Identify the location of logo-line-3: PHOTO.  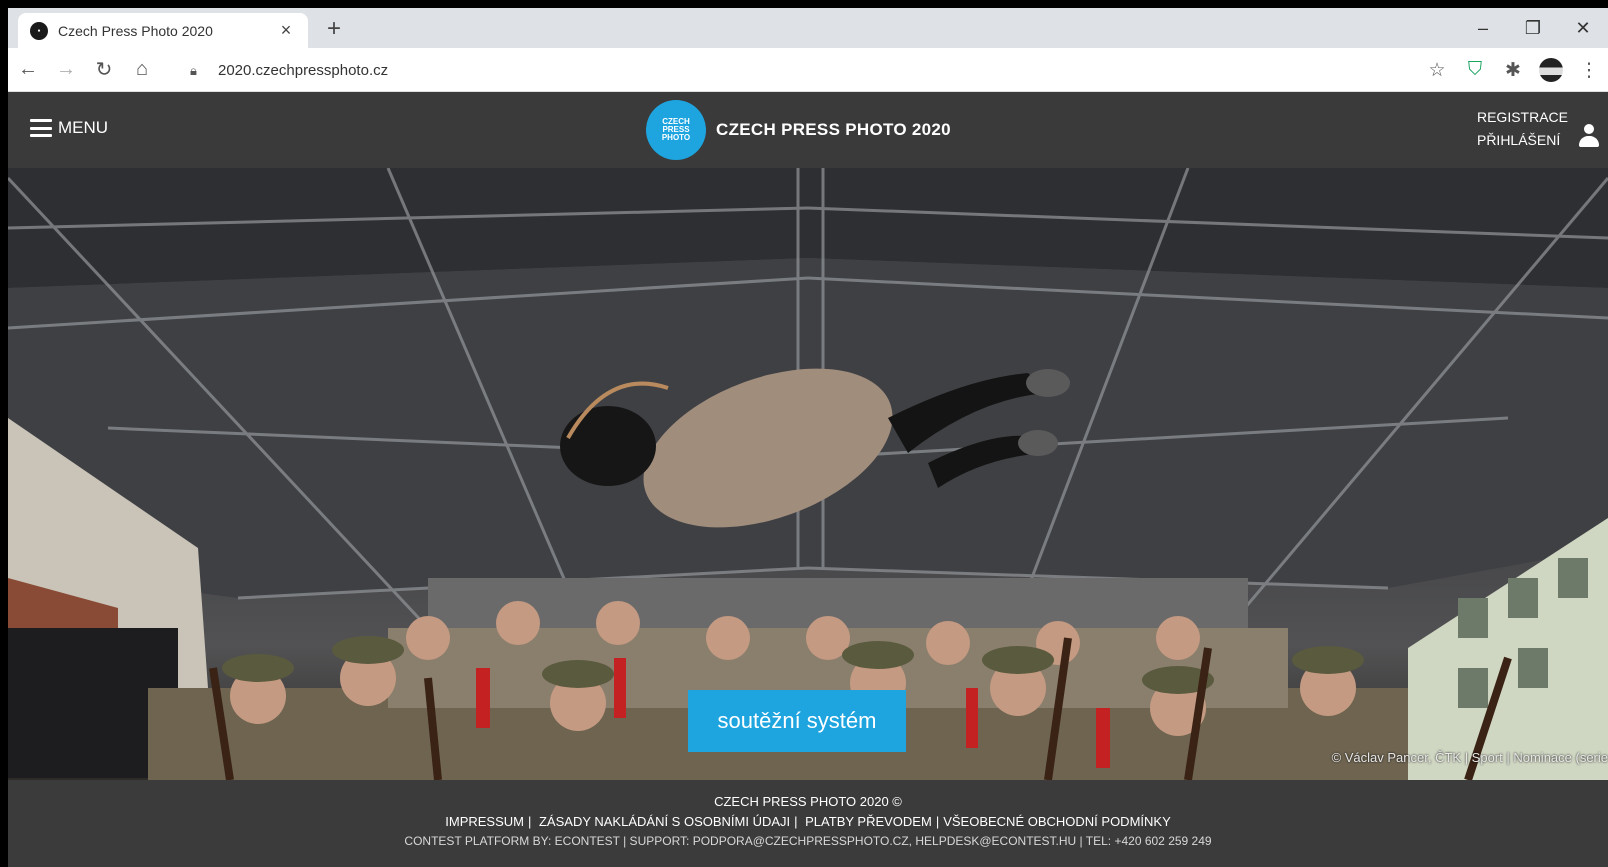
(676, 137).